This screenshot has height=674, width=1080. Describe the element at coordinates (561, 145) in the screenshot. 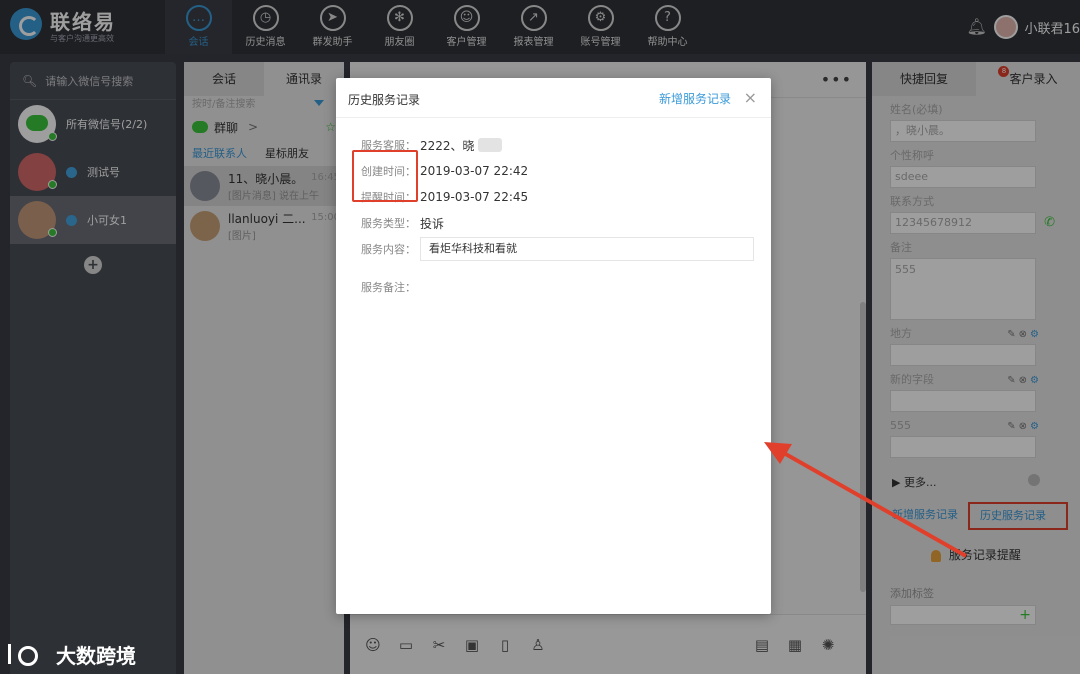

I see `record-row-agent: 服务客服： 2222、晓` at that location.